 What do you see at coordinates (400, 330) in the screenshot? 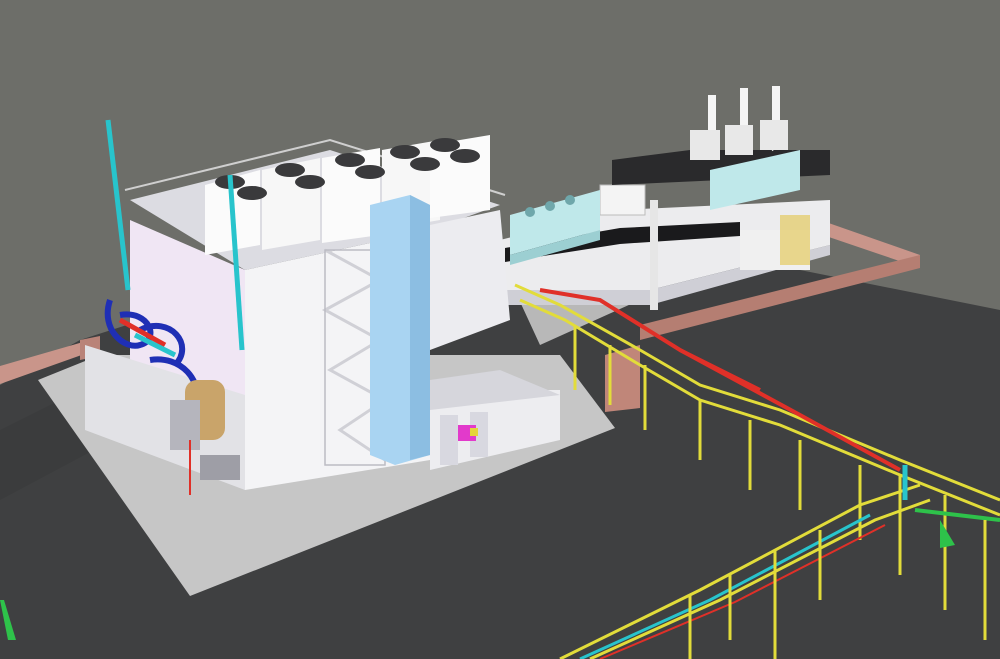
I see `stair-tower` at bounding box center [400, 330].